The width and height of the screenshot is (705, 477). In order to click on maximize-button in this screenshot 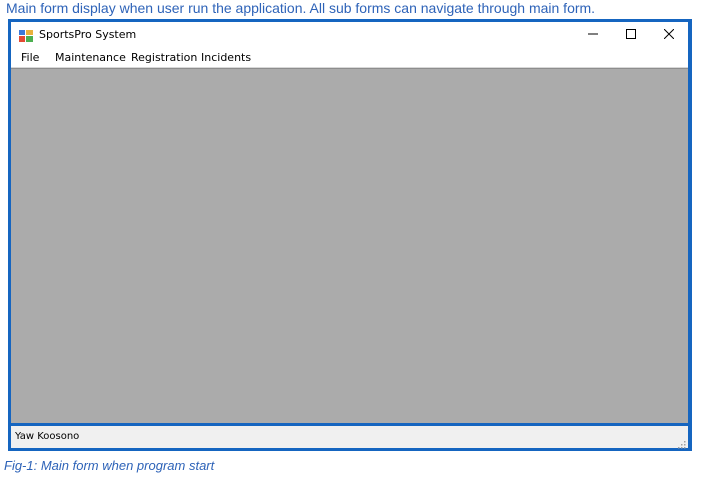, I will do `click(631, 35)`.